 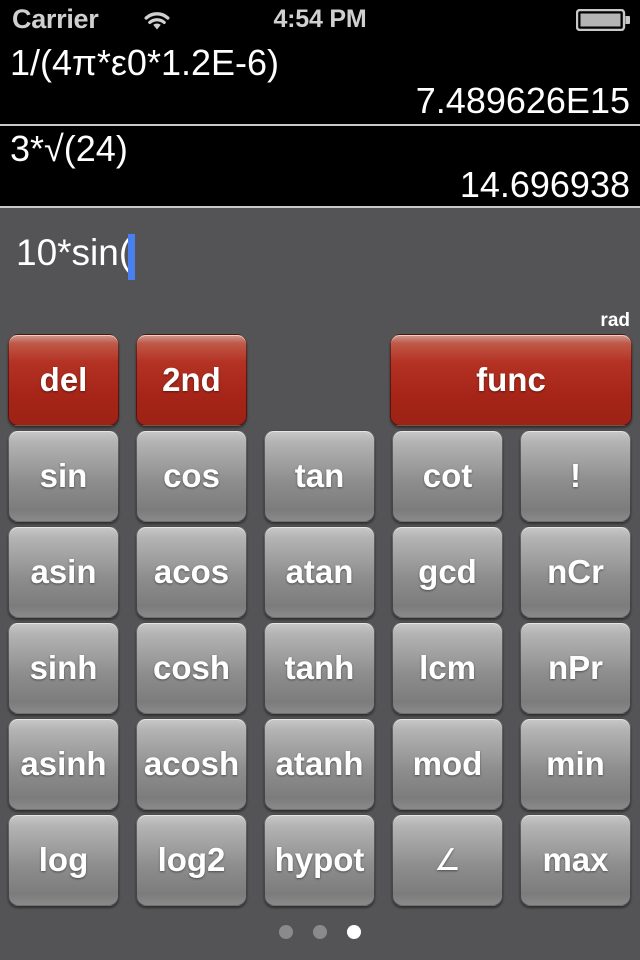 I want to click on key-angle: ∠, so click(x=447, y=860).